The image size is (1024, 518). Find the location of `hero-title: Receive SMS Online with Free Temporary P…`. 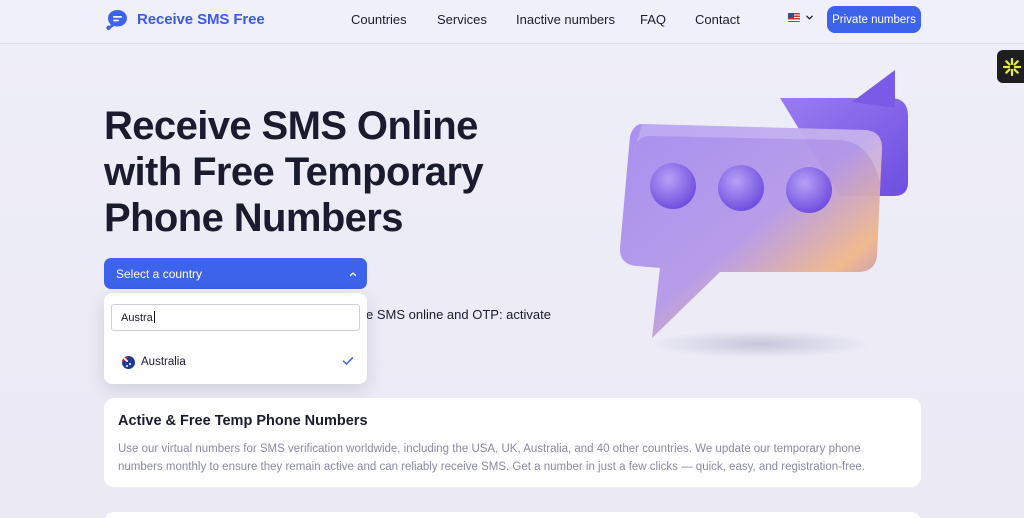

hero-title: Receive SMS Online with Free Temporary P… is located at coordinates (294, 172).